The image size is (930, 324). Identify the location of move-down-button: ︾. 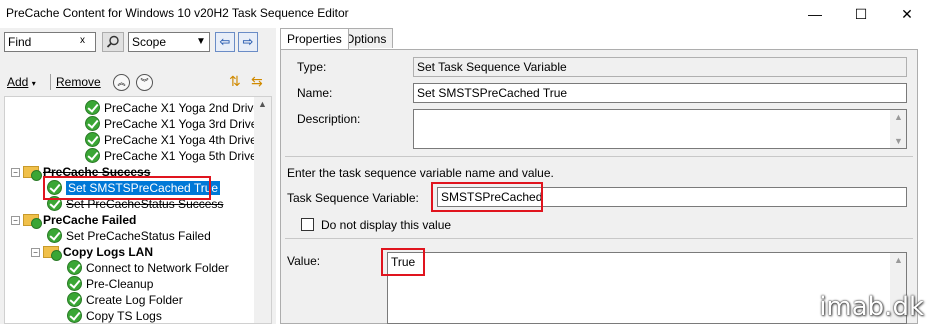
(144, 82).